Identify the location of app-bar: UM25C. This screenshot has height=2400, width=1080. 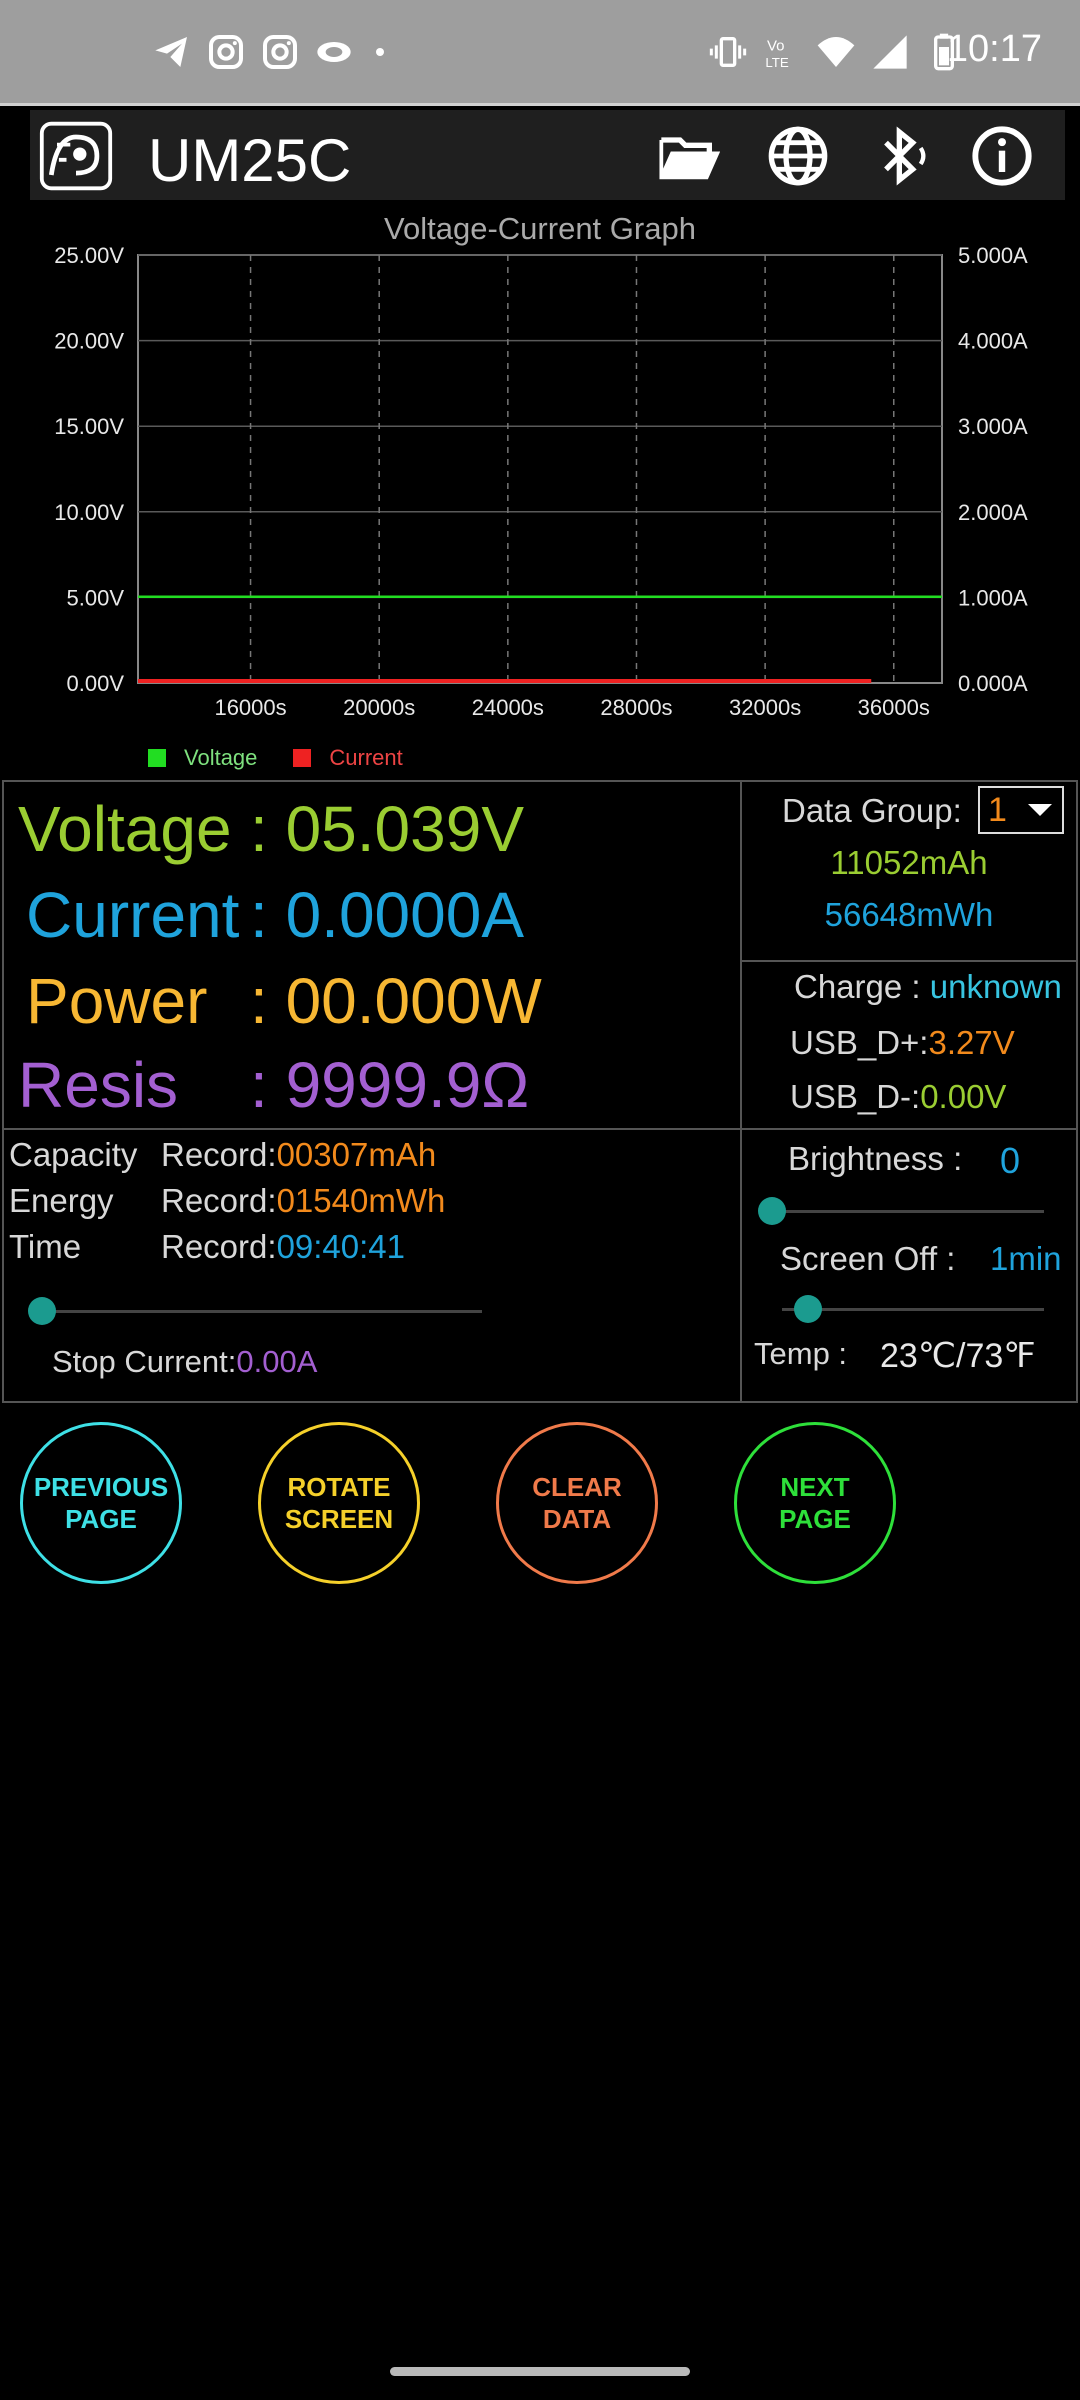
(547, 155).